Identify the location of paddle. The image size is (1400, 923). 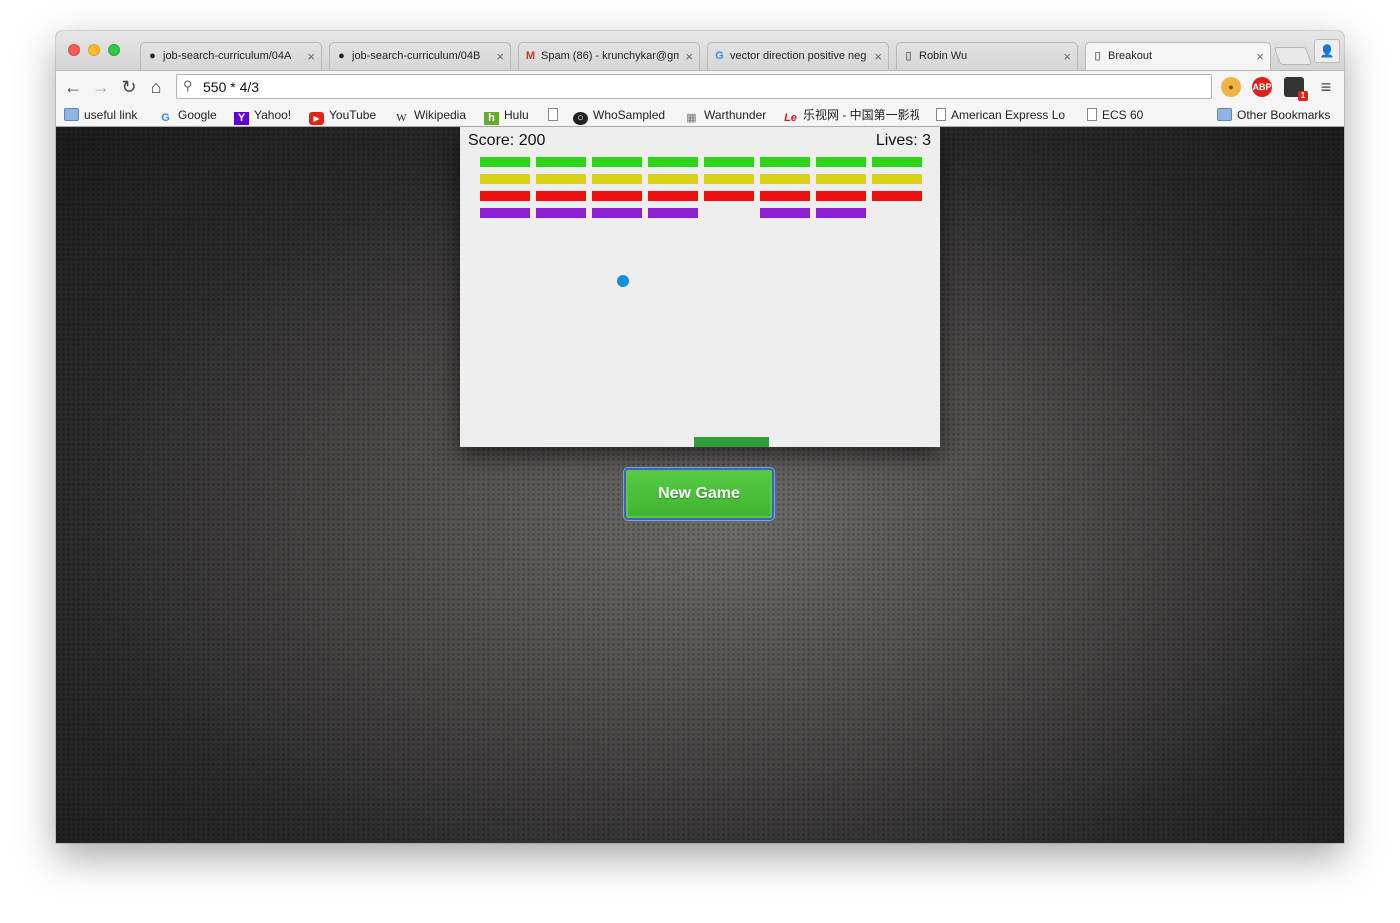
(731, 442).